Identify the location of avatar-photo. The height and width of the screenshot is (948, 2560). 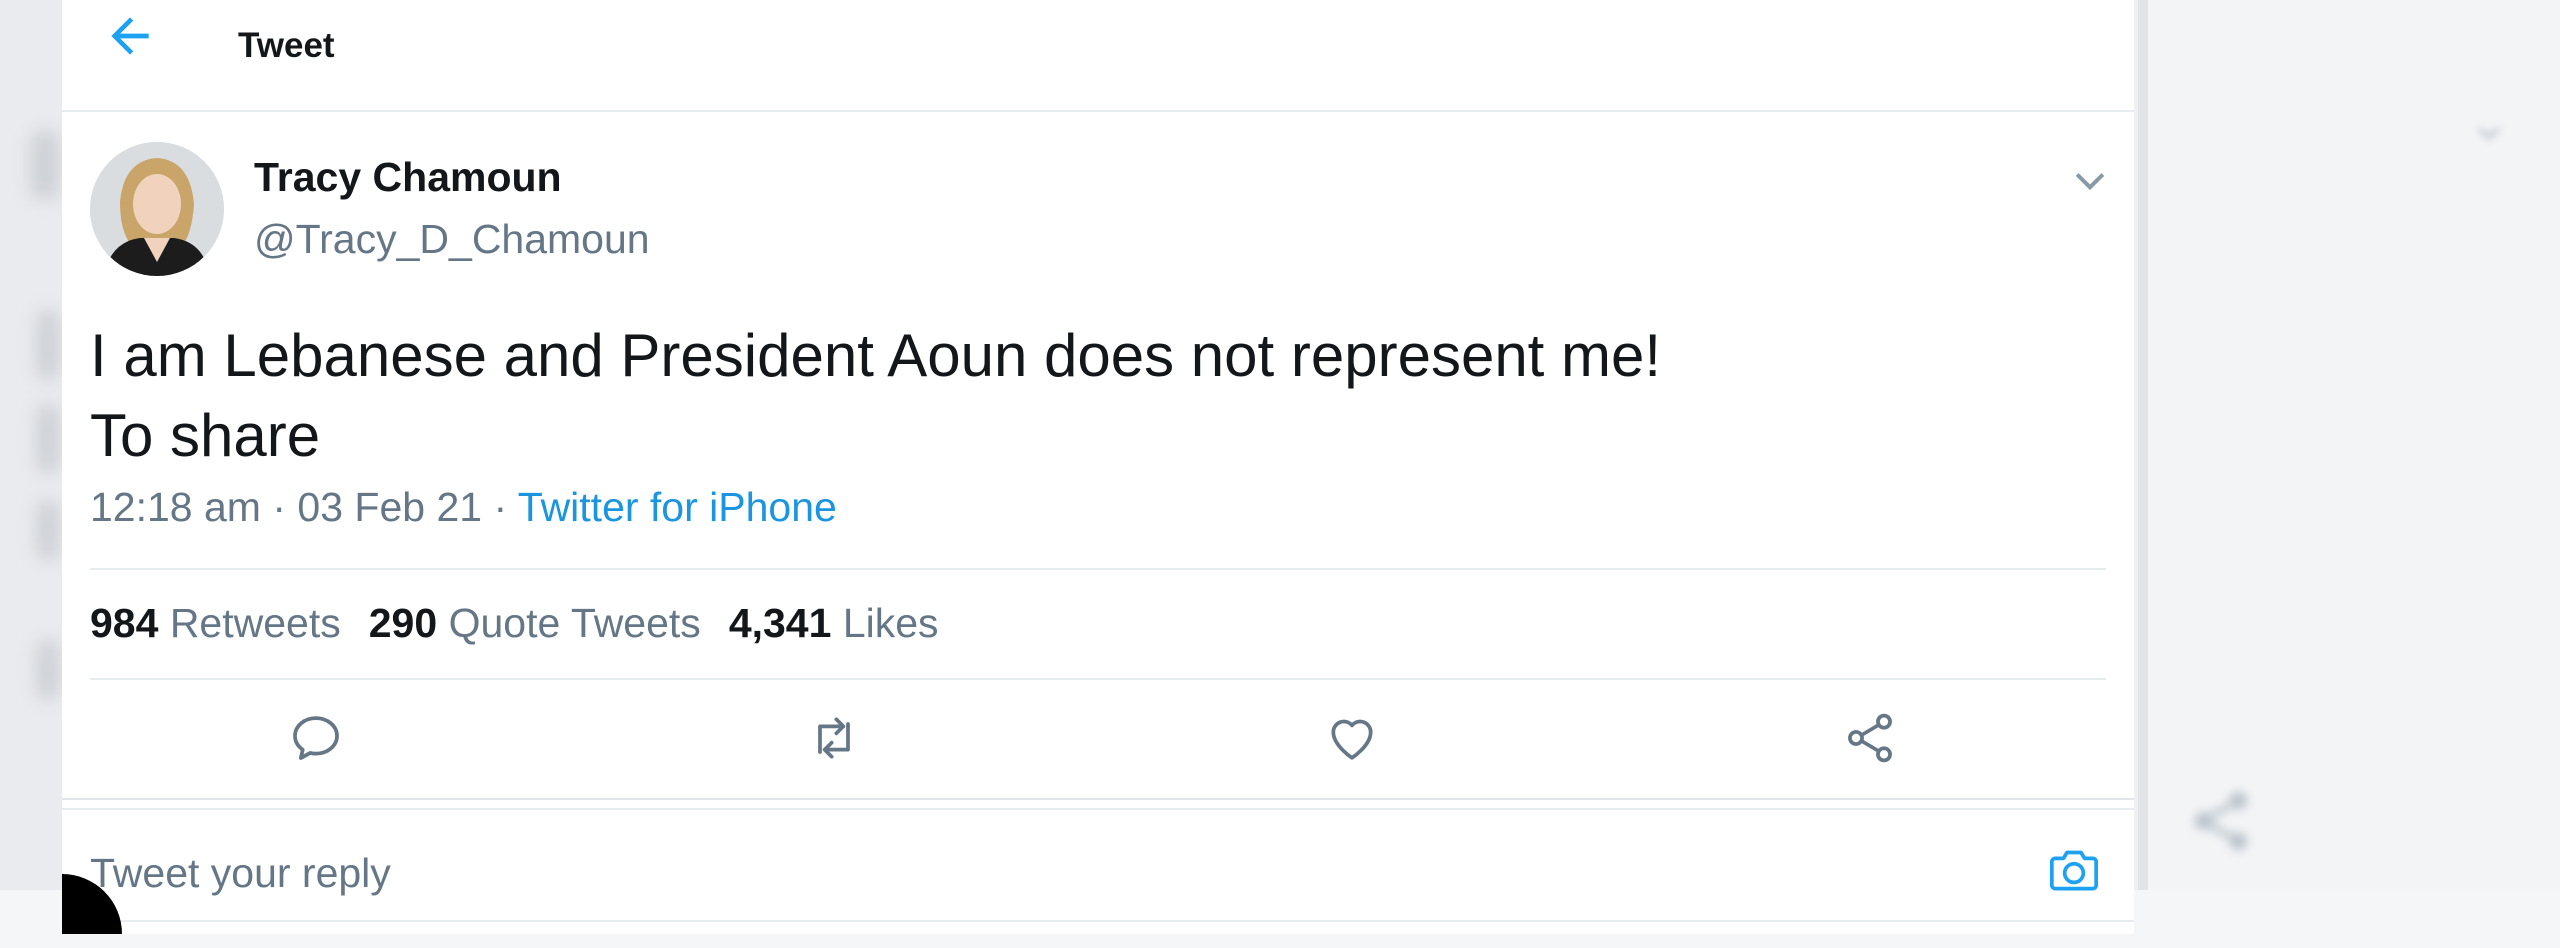
(157, 209).